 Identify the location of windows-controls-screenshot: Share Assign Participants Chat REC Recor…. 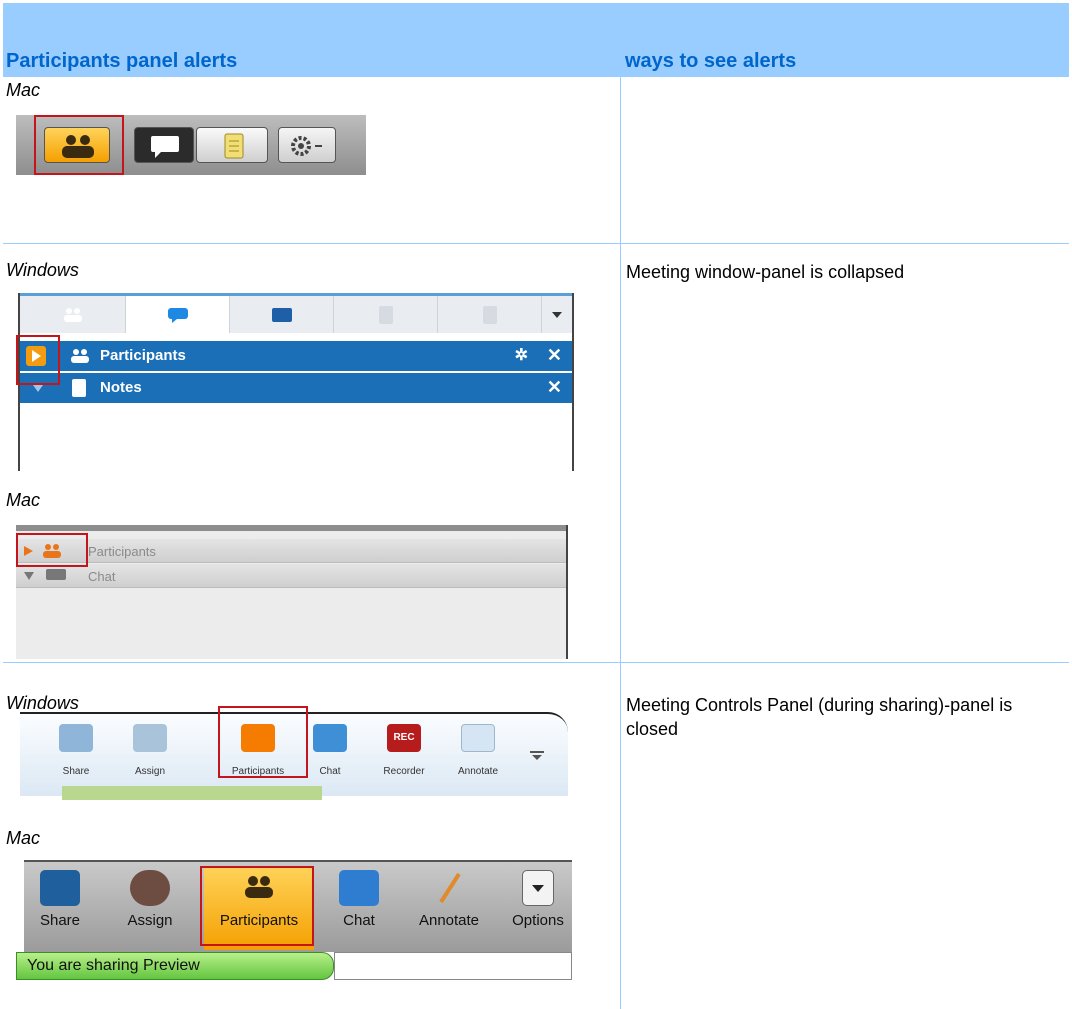
(293, 754).